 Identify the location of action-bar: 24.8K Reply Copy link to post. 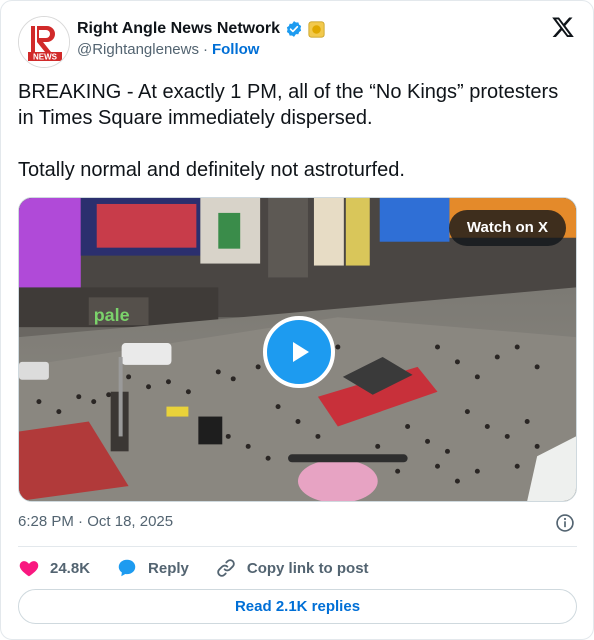
(206, 568).